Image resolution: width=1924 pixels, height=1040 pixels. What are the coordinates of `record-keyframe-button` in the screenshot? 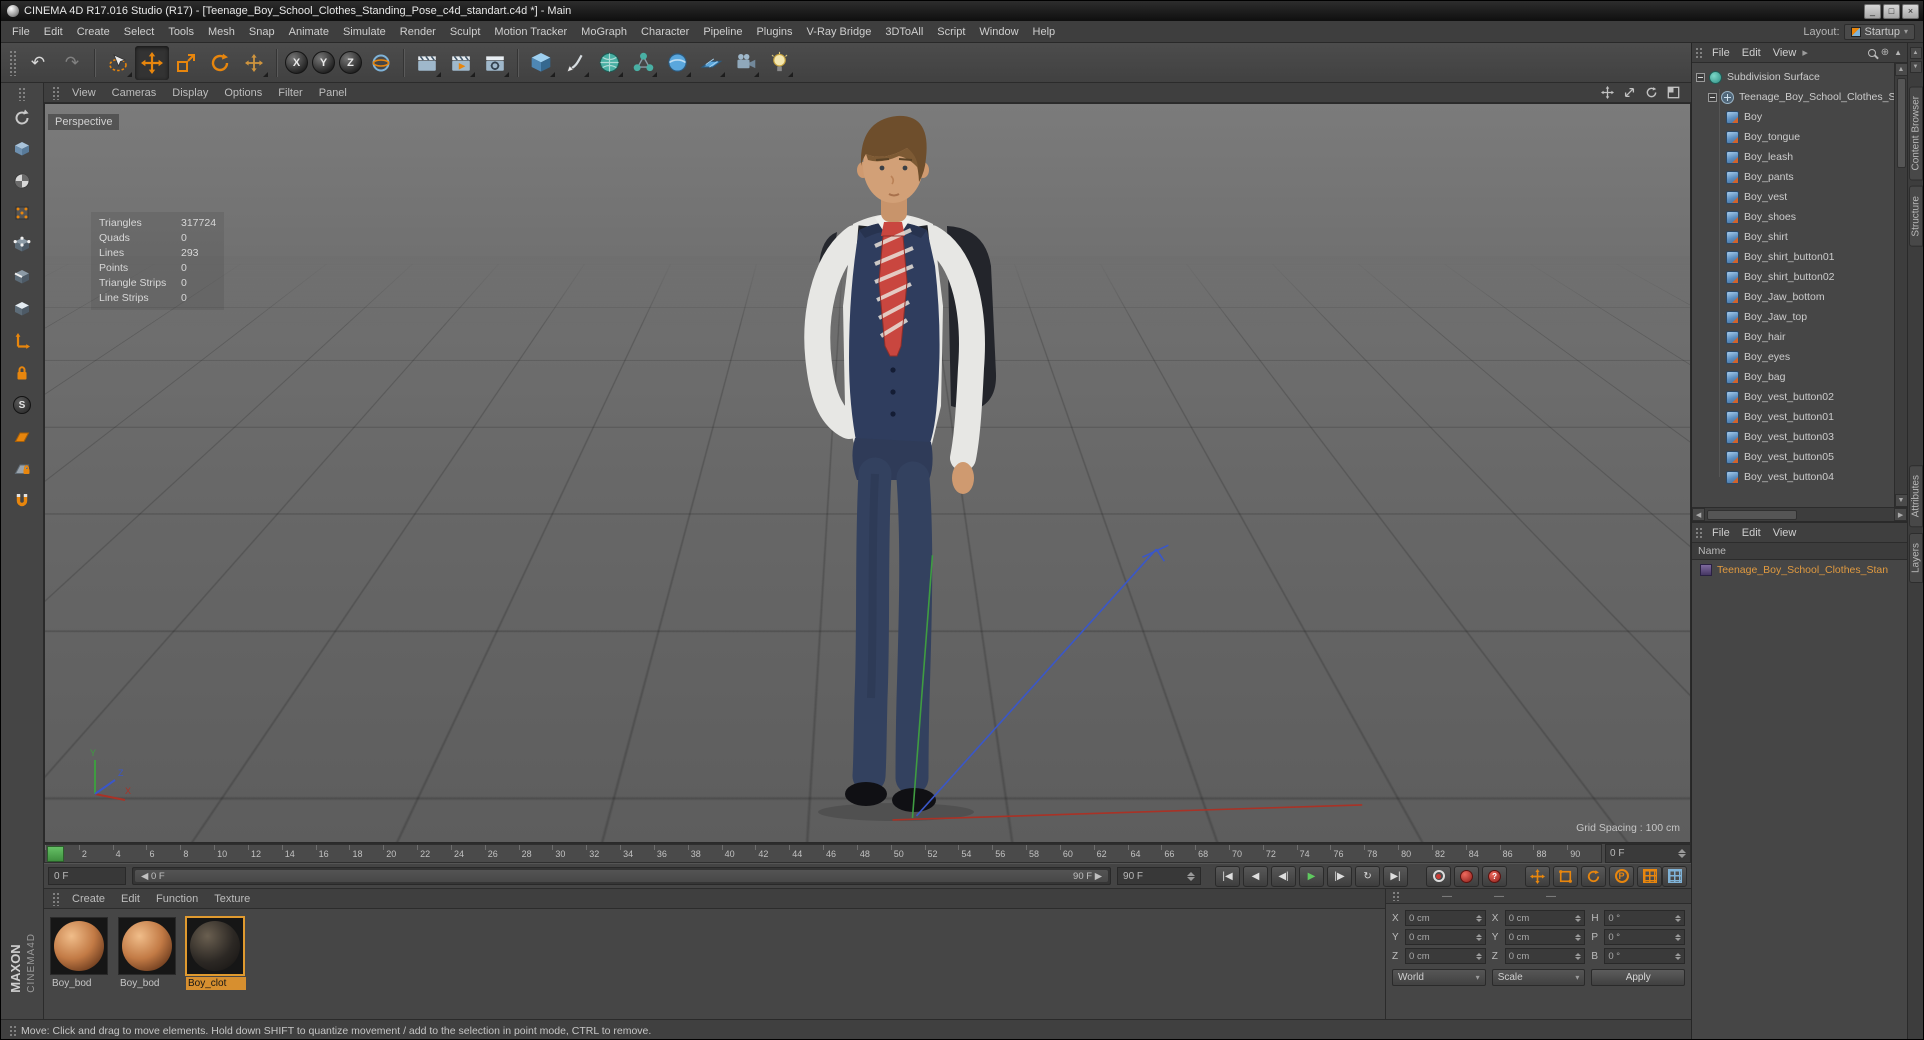 It's located at (1467, 876).